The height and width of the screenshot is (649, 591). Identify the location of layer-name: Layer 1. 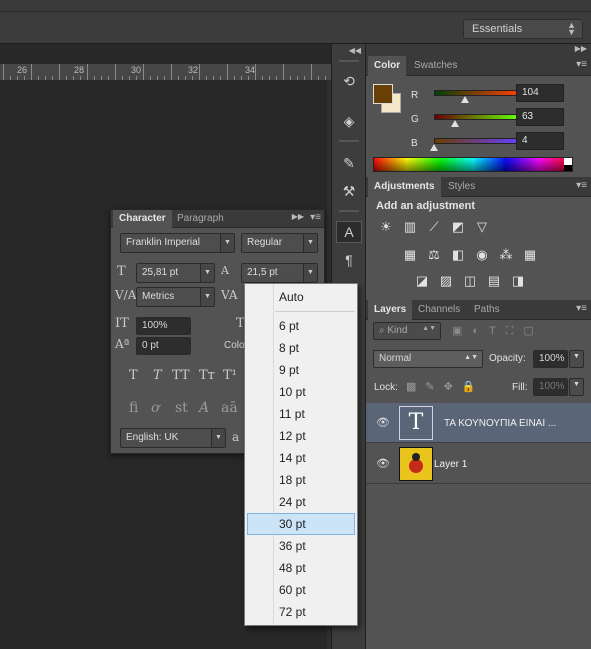
(450, 464).